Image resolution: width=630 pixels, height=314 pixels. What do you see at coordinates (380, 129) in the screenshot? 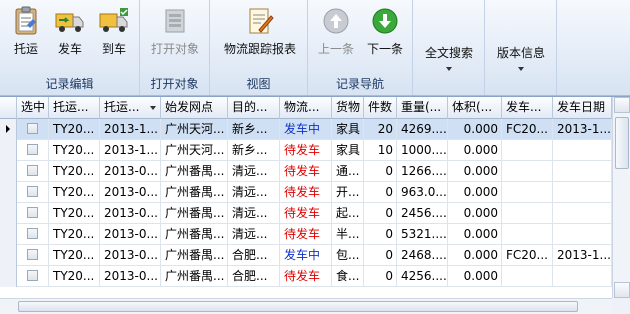
I see `cell-pieces: 20` at bounding box center [380, 129].